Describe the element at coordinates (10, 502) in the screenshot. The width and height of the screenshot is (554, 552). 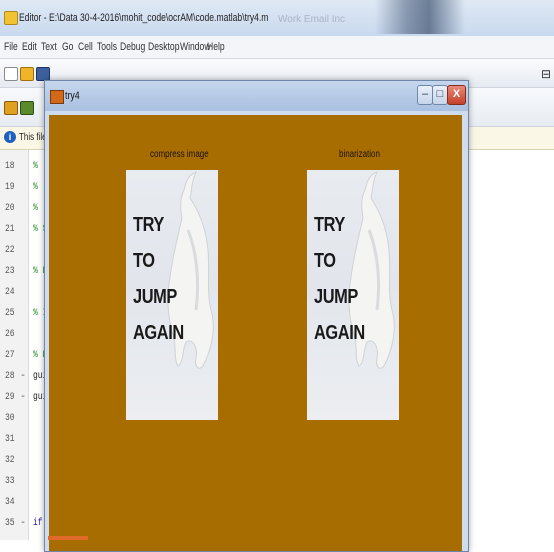
I see `line-number: 34` at that location.